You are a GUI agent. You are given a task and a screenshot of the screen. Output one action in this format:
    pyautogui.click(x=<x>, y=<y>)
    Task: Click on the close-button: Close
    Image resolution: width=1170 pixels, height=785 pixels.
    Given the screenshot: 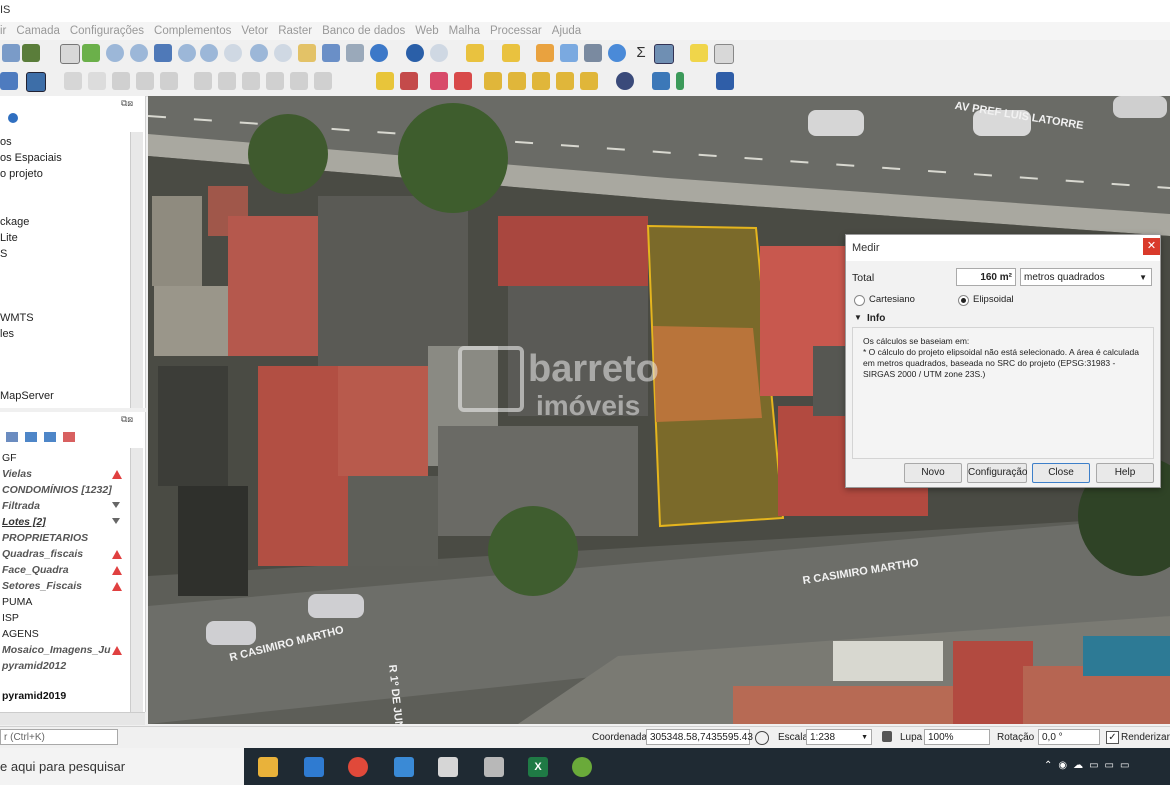 What is the action you would take?
    pyautogui.click(x=1061, y=473)
    